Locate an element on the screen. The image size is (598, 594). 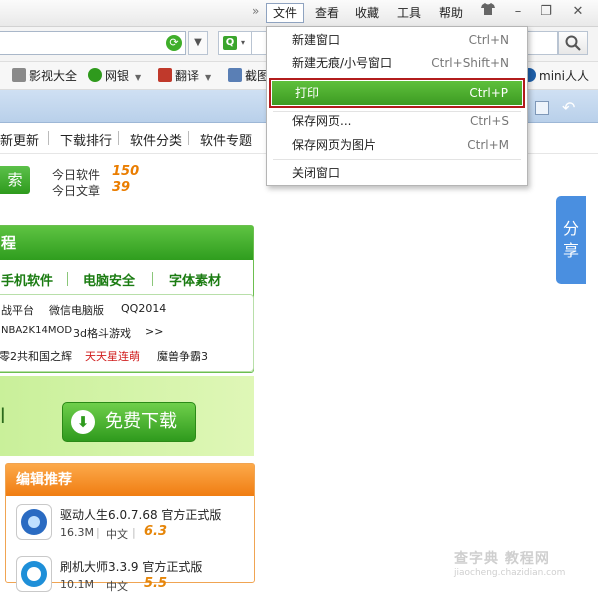
today-article-label: 今日文章 is located at coordinates (76, 191).